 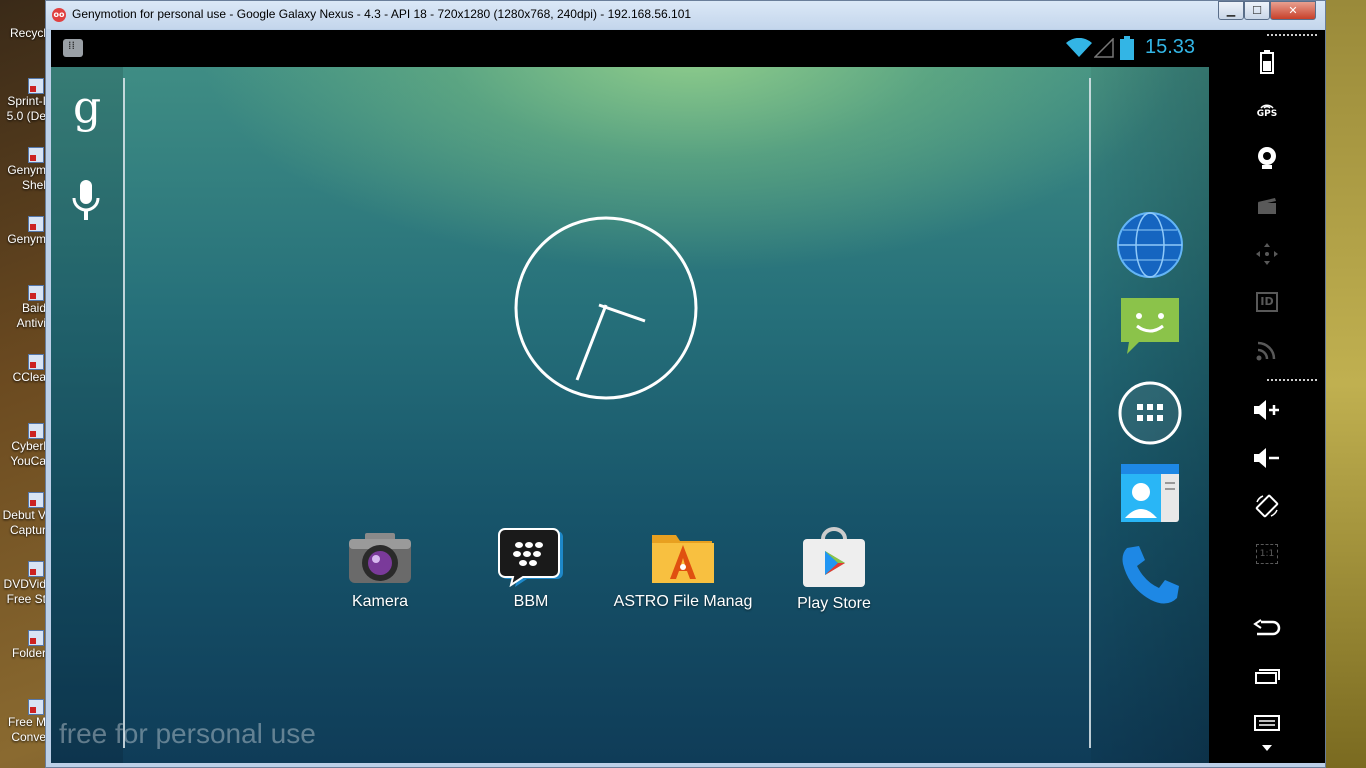 What do you see at coordinates (1346, 384) in the screenshot?
I see `desktop-background-right` at bounding box center [1346, 384].